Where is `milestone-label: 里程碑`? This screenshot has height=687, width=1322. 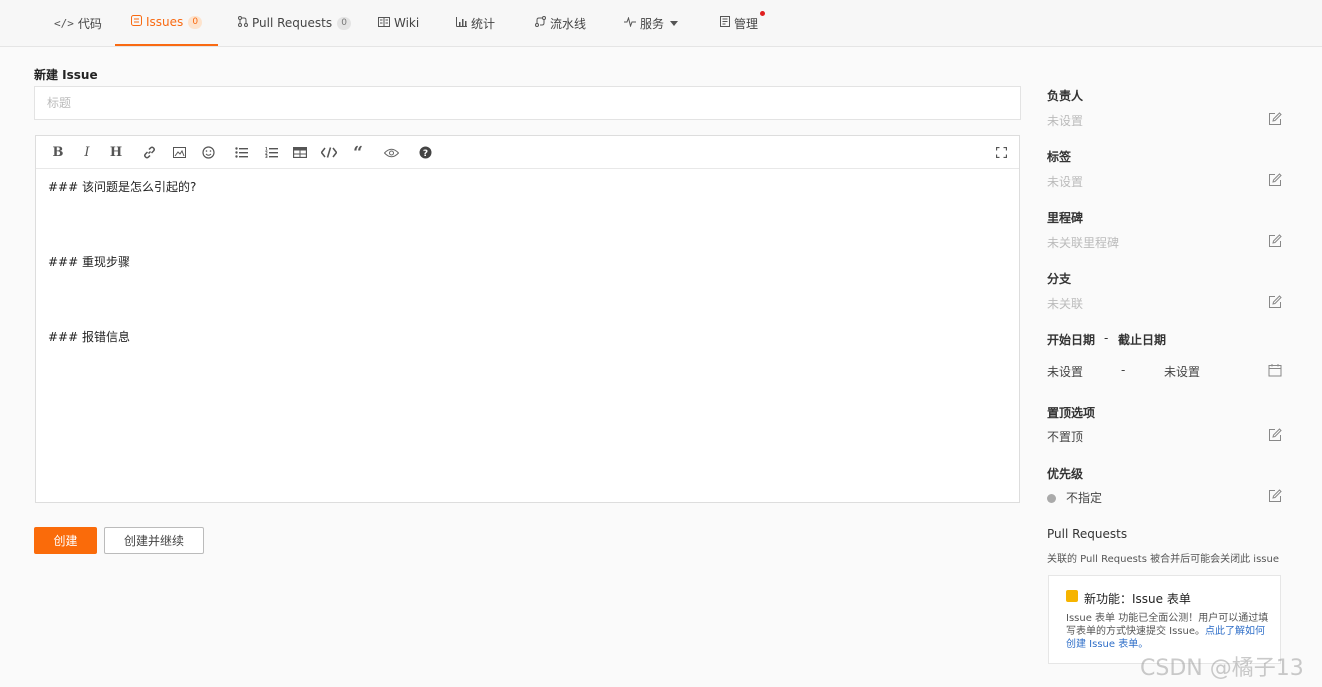
milestone-label: 里程碑 is located at coordinates (1065, 218).